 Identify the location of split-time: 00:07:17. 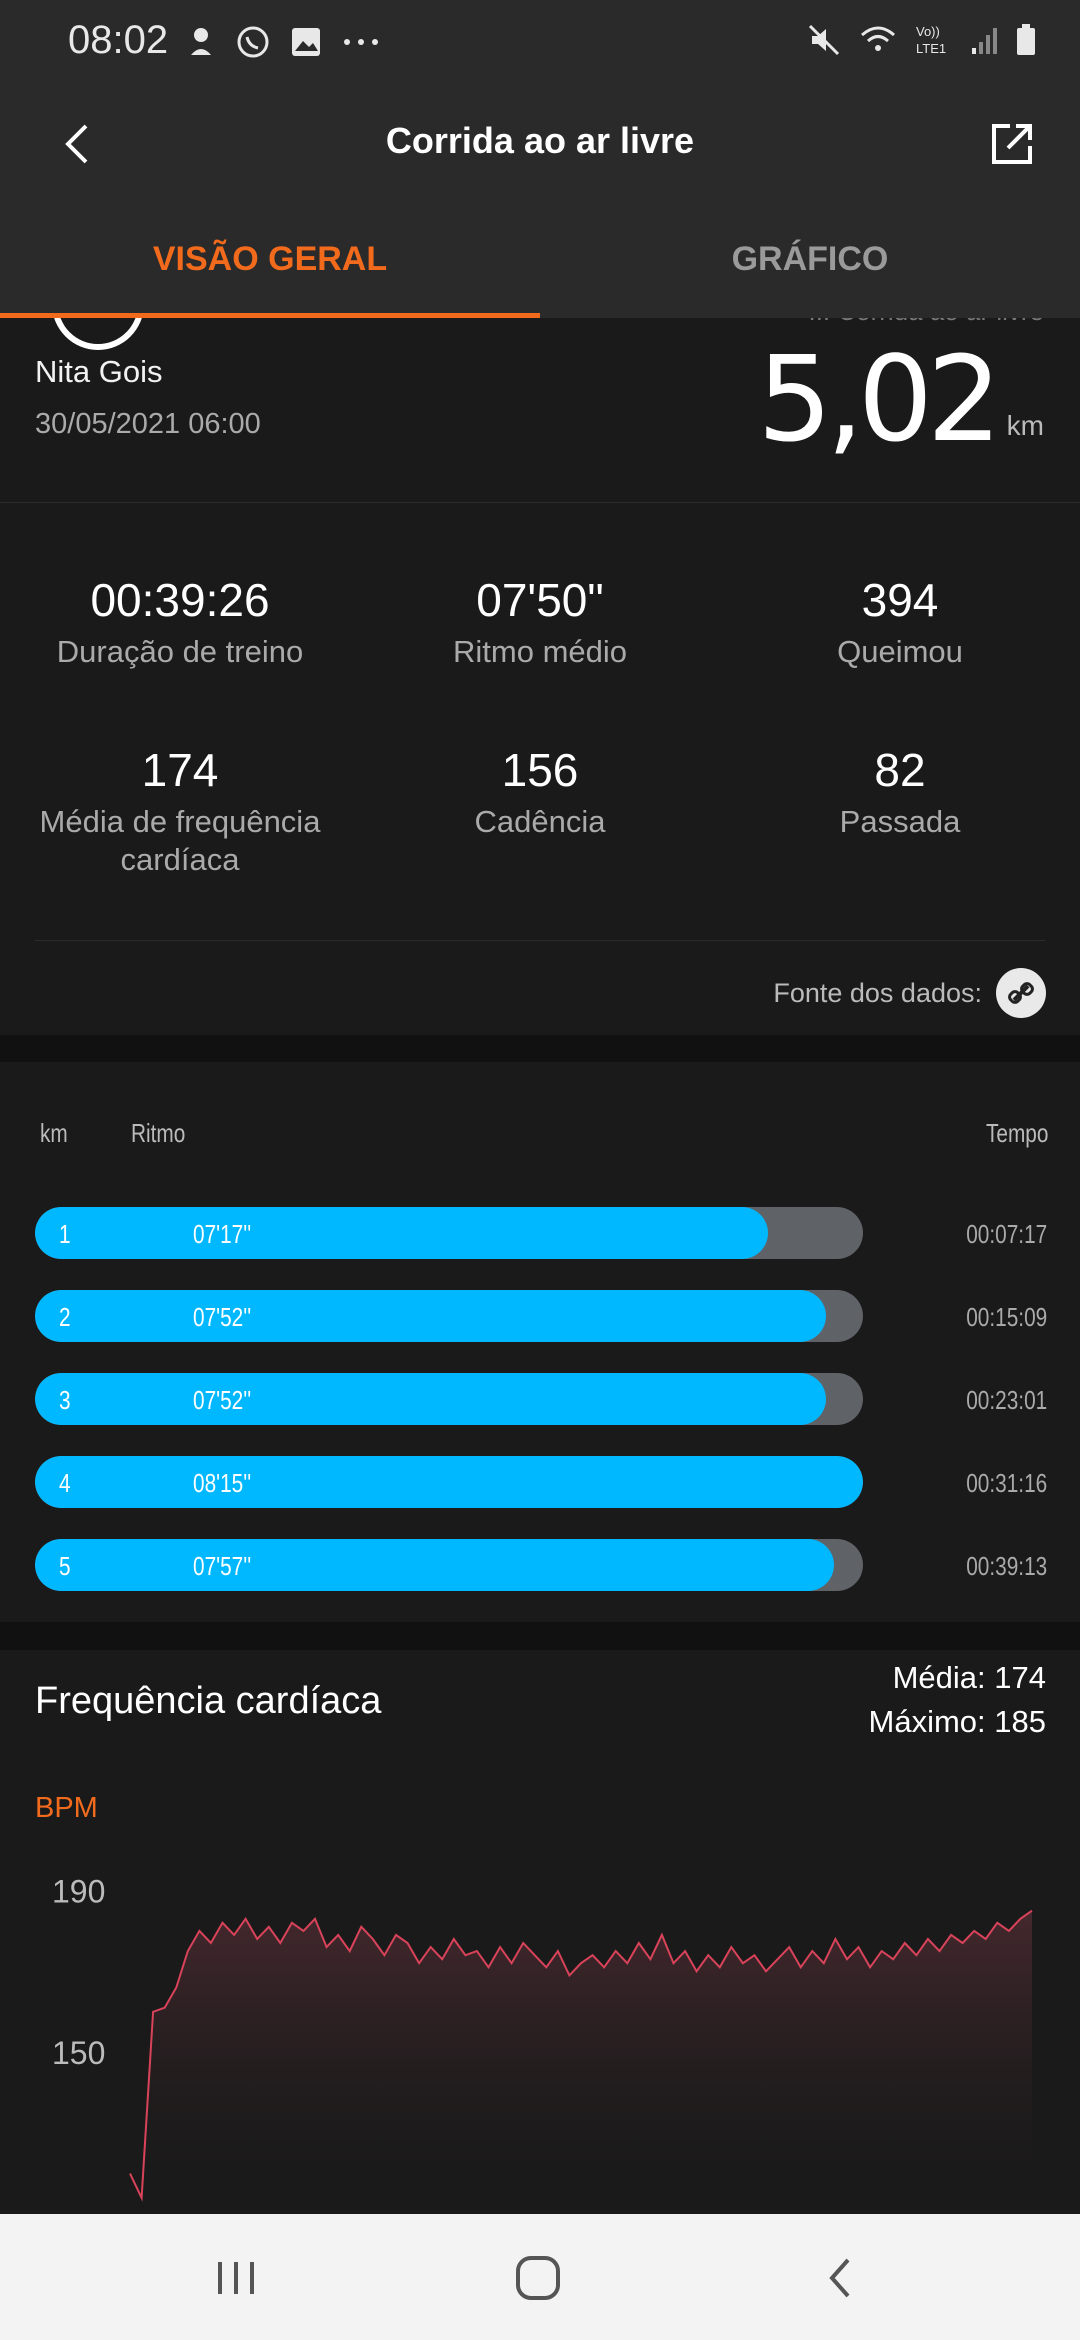
(1006, 1234).